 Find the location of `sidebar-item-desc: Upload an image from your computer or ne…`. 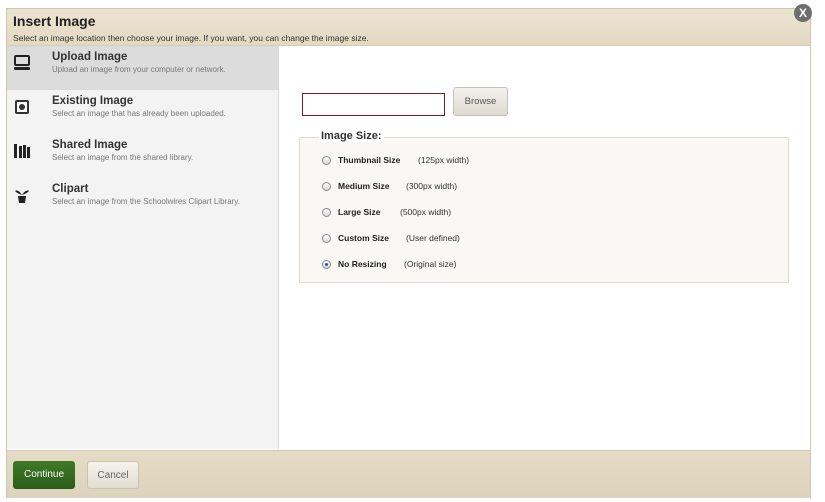

sidebar-item-desc: Upload an image from your computer or ne… is located at coordinates (139, 69).